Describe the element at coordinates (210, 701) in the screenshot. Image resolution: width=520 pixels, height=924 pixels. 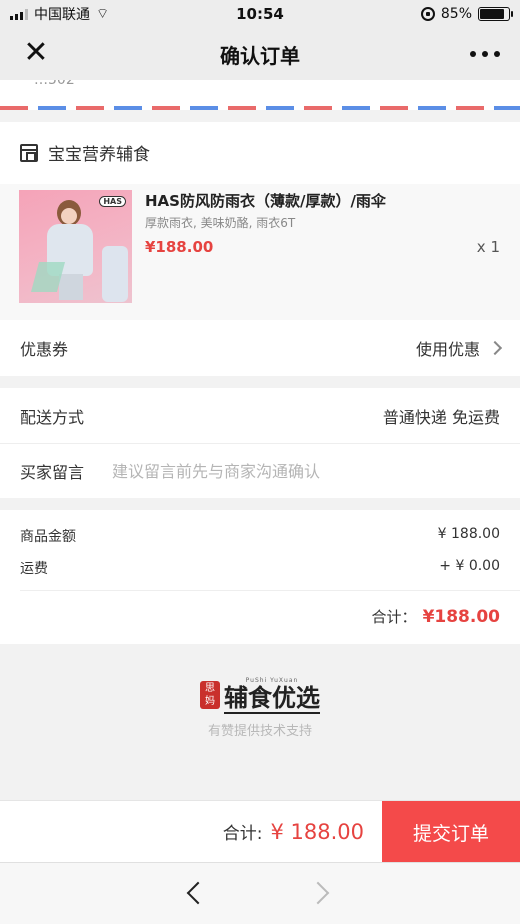
I see `brand-seal-bottom: 妈` at that location.